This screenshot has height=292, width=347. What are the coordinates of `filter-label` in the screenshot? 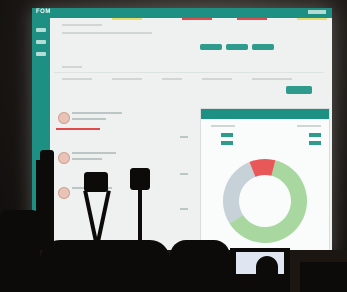 It's located at (72, 67).